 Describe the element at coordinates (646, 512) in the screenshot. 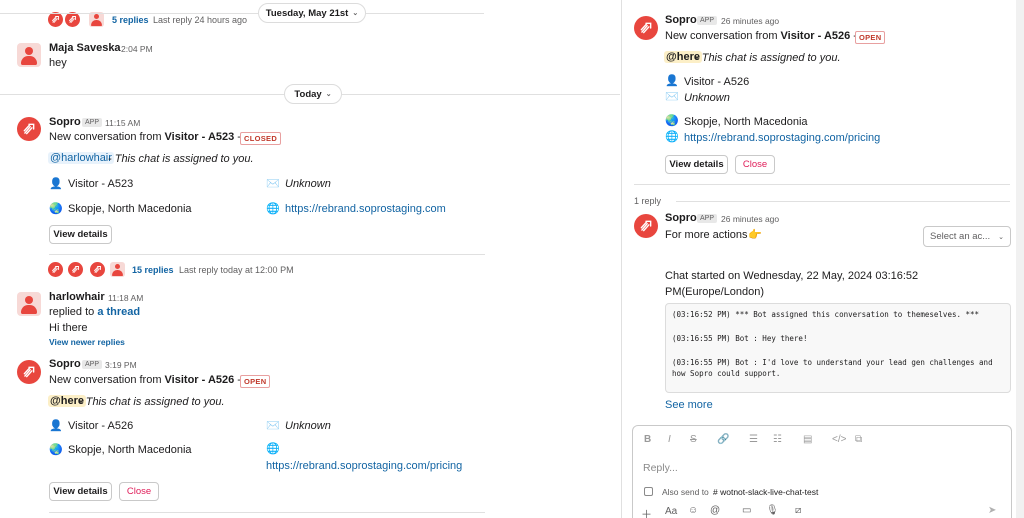

I see `plus-icon: ＋` at that location.